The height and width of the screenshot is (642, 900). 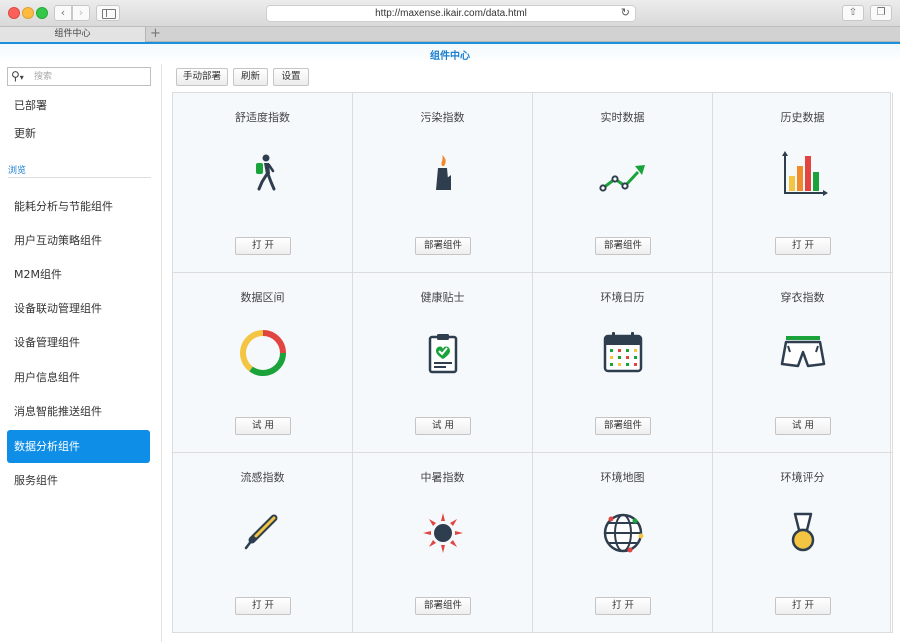 What do you see at coordinates (443, 354) in the screenshot?
I see `clipboard-check-icon` at bounding box center [443, 354].